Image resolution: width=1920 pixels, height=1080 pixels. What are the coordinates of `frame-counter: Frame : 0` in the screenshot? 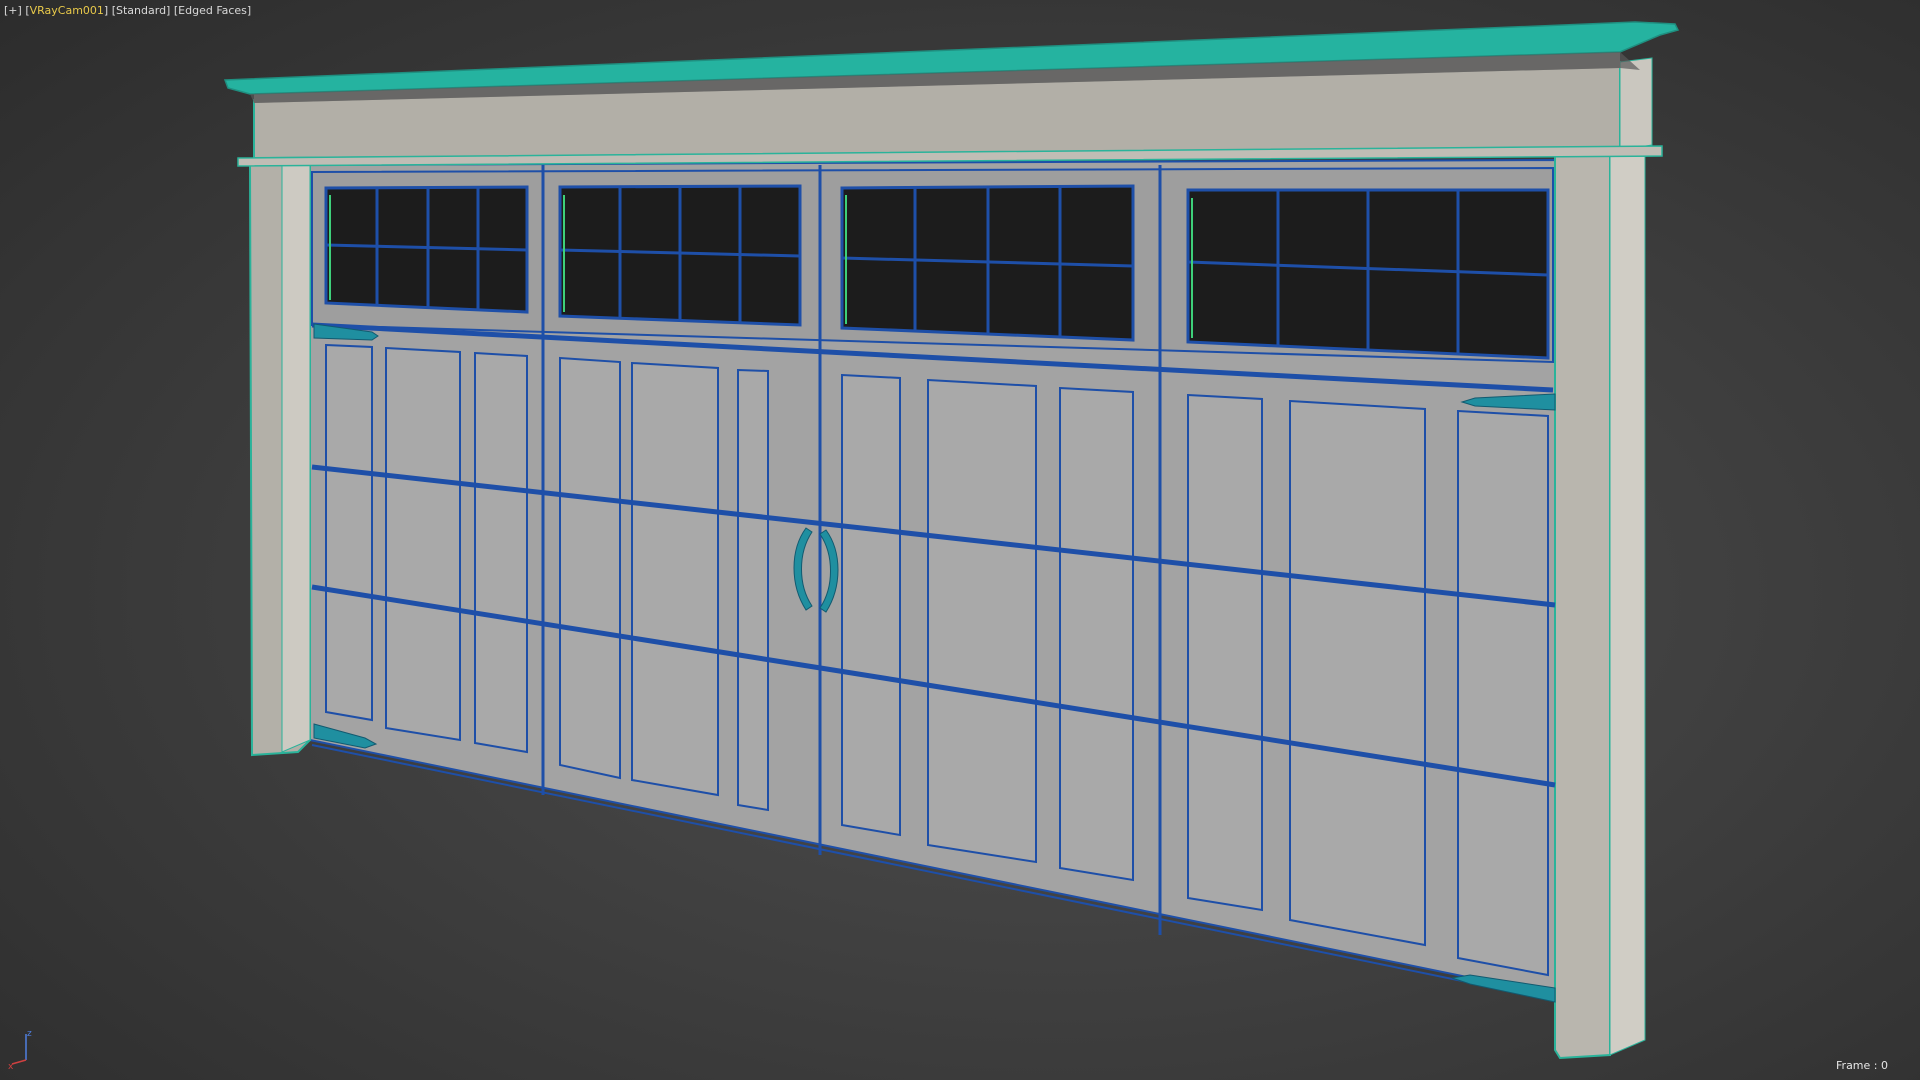 It's located at (1862, 1065).